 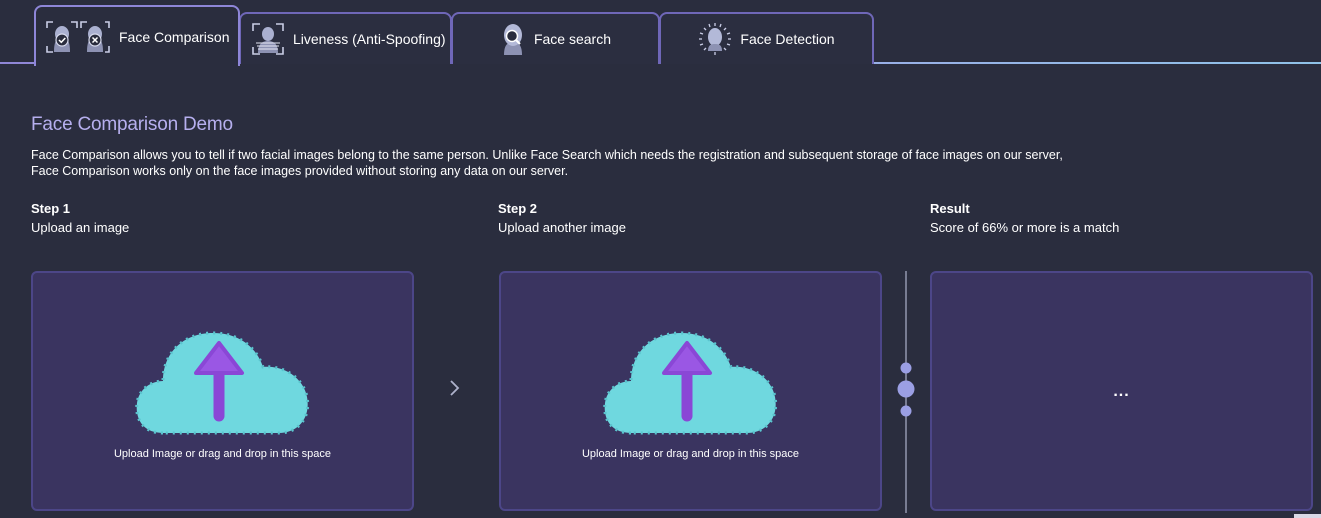 I want to click on tab-face-detection: Face Detection, so click(x=766, y=38).